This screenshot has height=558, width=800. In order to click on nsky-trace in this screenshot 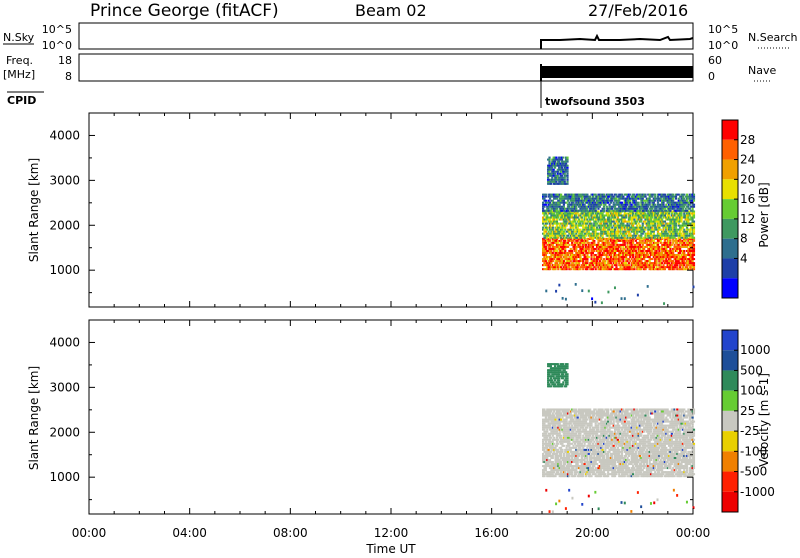, I will do `click(617, 42)`.